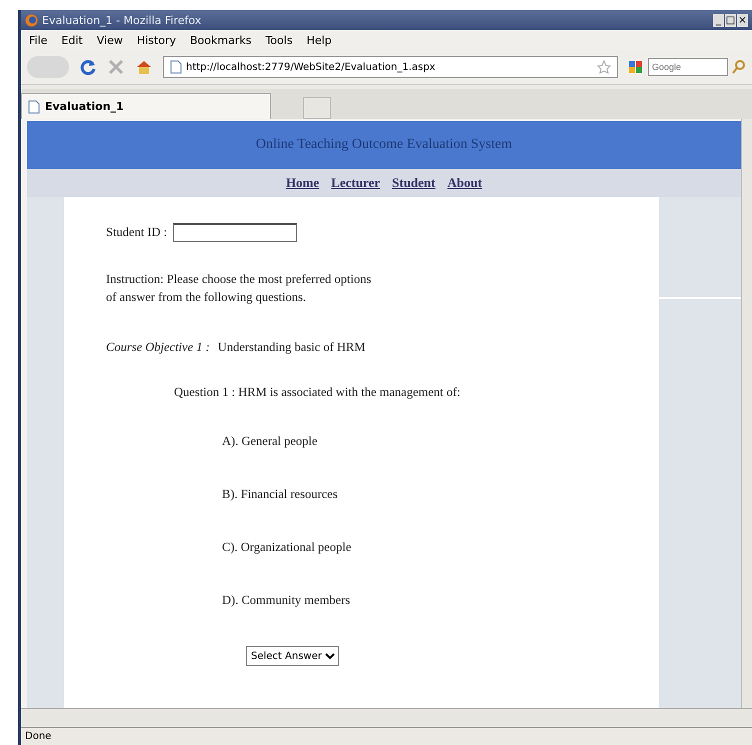 The width and height of the screenshot is (752, 745). I want to click on student-id-field, so click(235, 232).